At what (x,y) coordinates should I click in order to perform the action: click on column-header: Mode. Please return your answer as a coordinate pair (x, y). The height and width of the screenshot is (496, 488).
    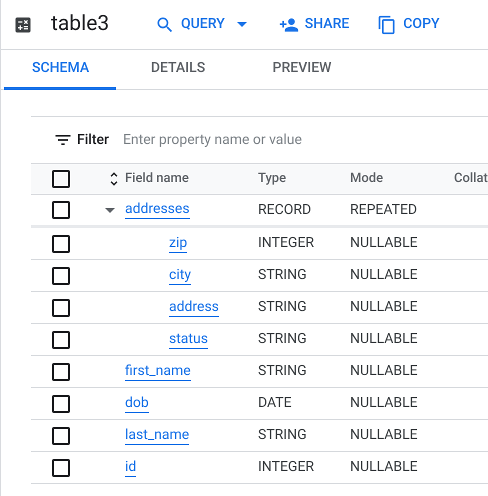
    Looking at the image, I should click on (367, 178).